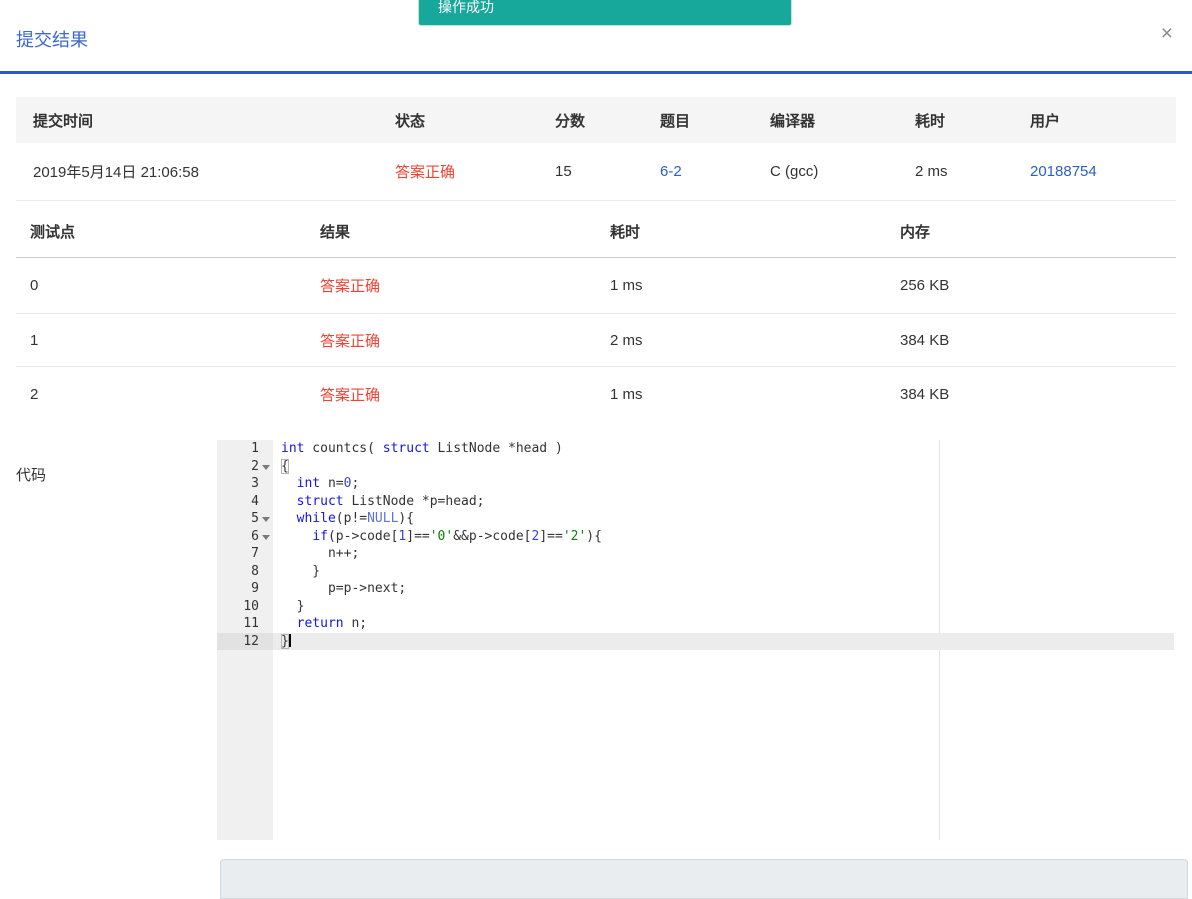 The image size is (1192, 899). I want to click on code-token: n++;, so click(320, 553).